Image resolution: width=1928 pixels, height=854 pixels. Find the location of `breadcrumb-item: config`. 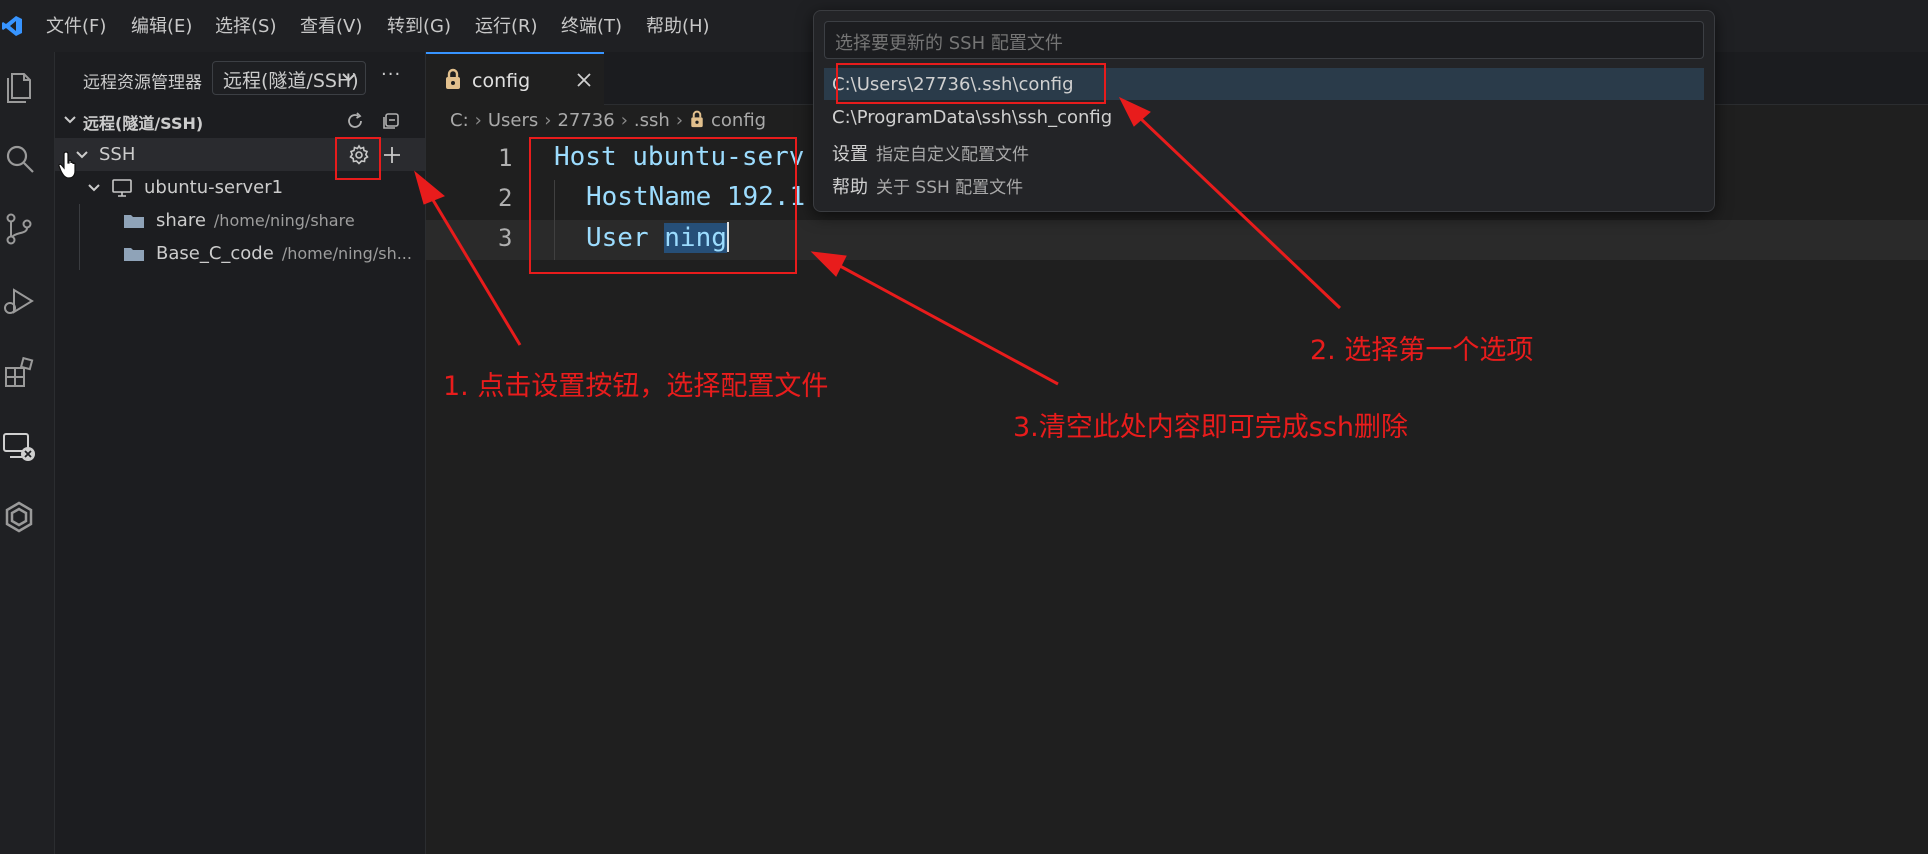

breadcrumb-item: config is located at coordinates (738, 120).